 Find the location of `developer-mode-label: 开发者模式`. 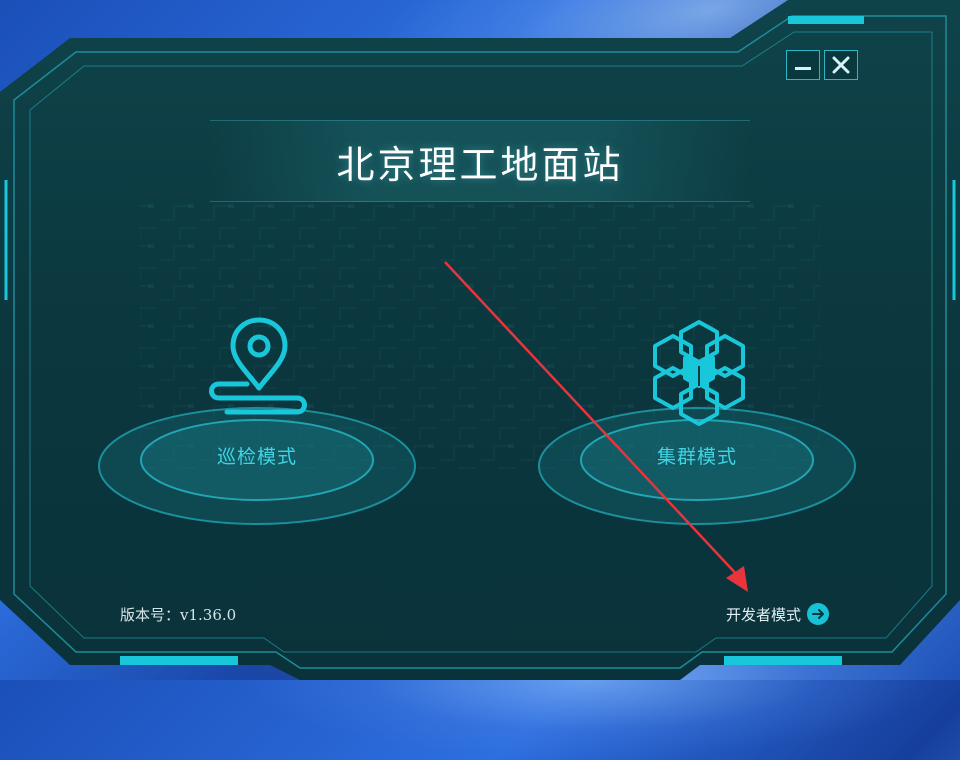

developer-mode-label: 开发者模式 is located at coordinates (764, 614).